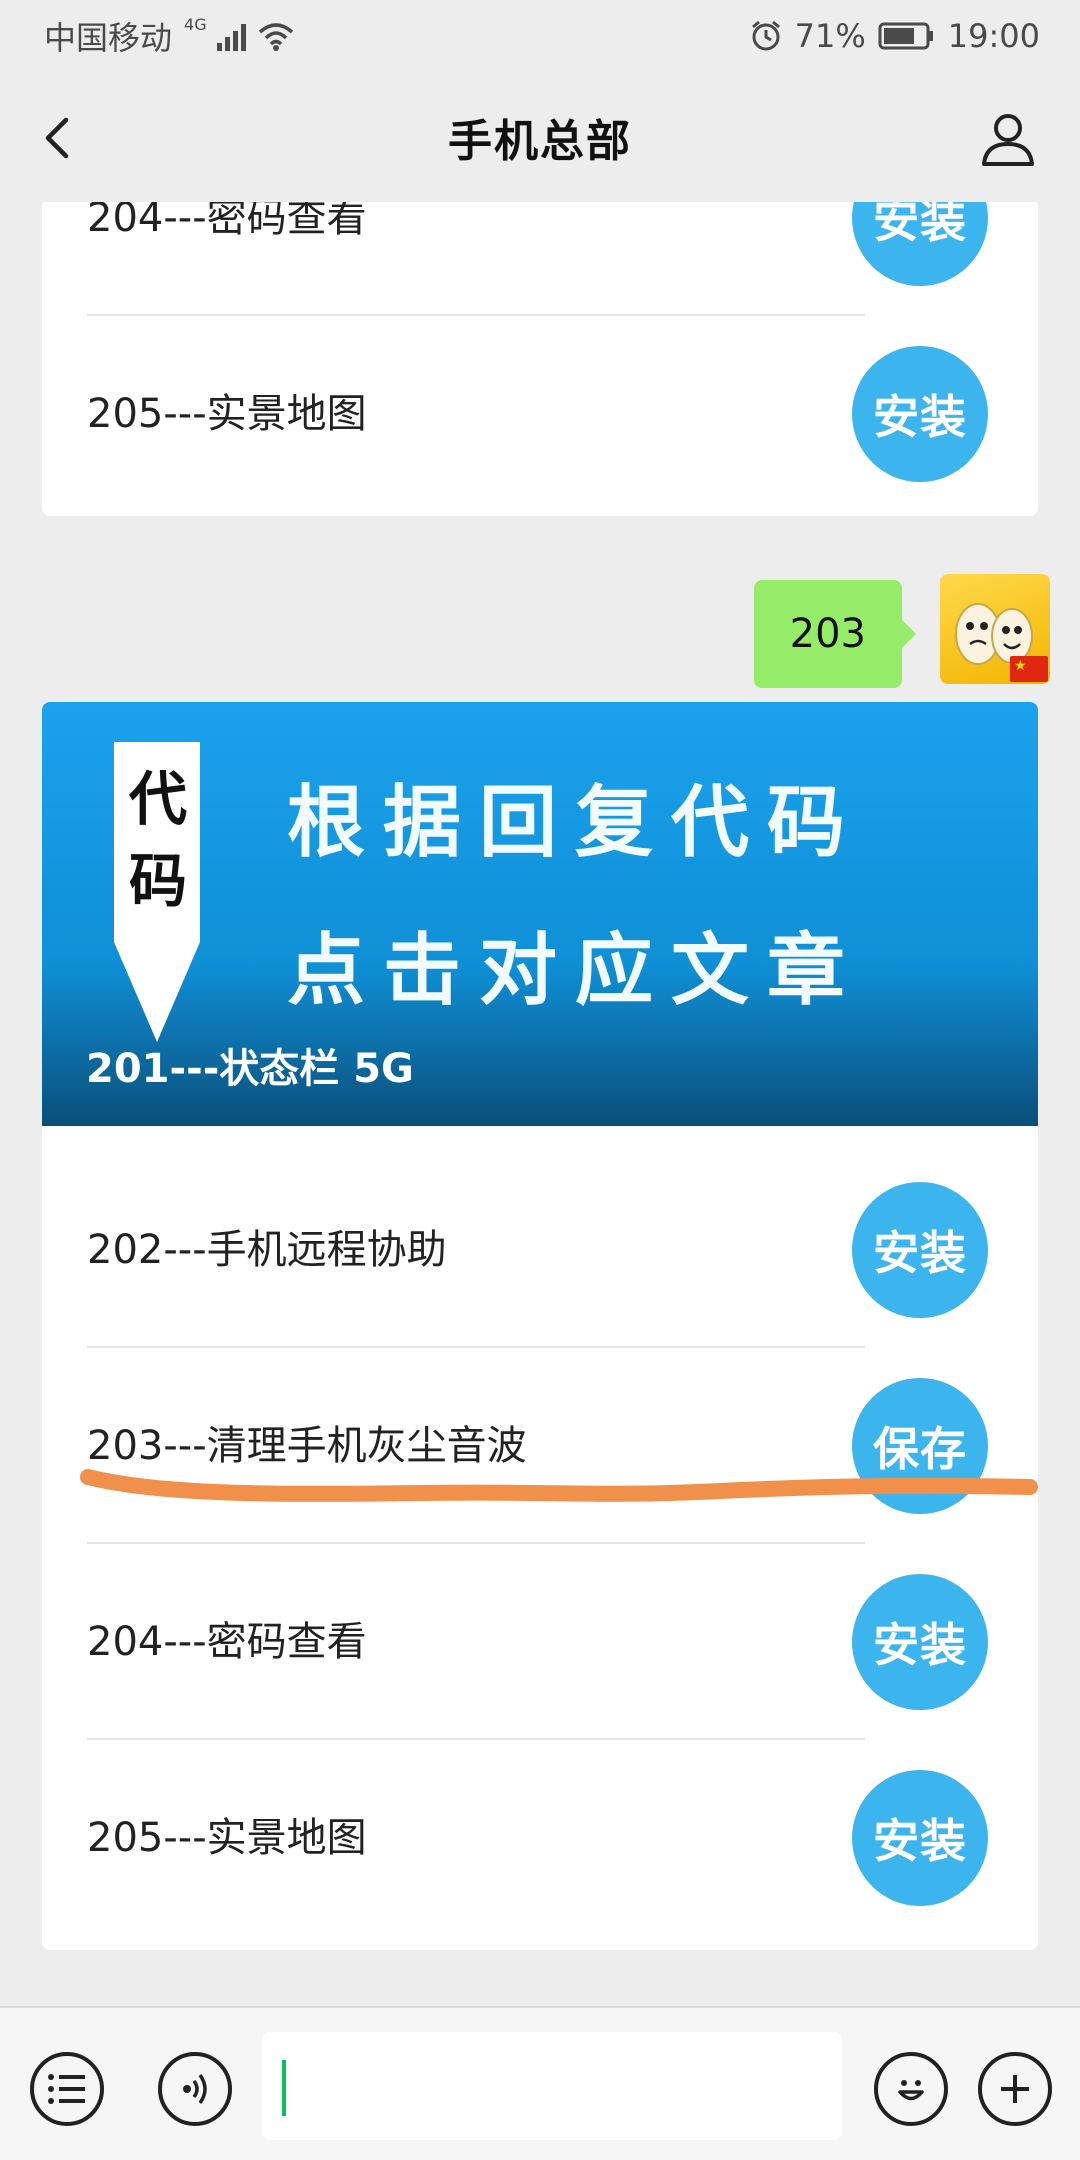 This screenshot has width=1080, height=2160. I want to click on emoji-icon, so click(911, 2089).